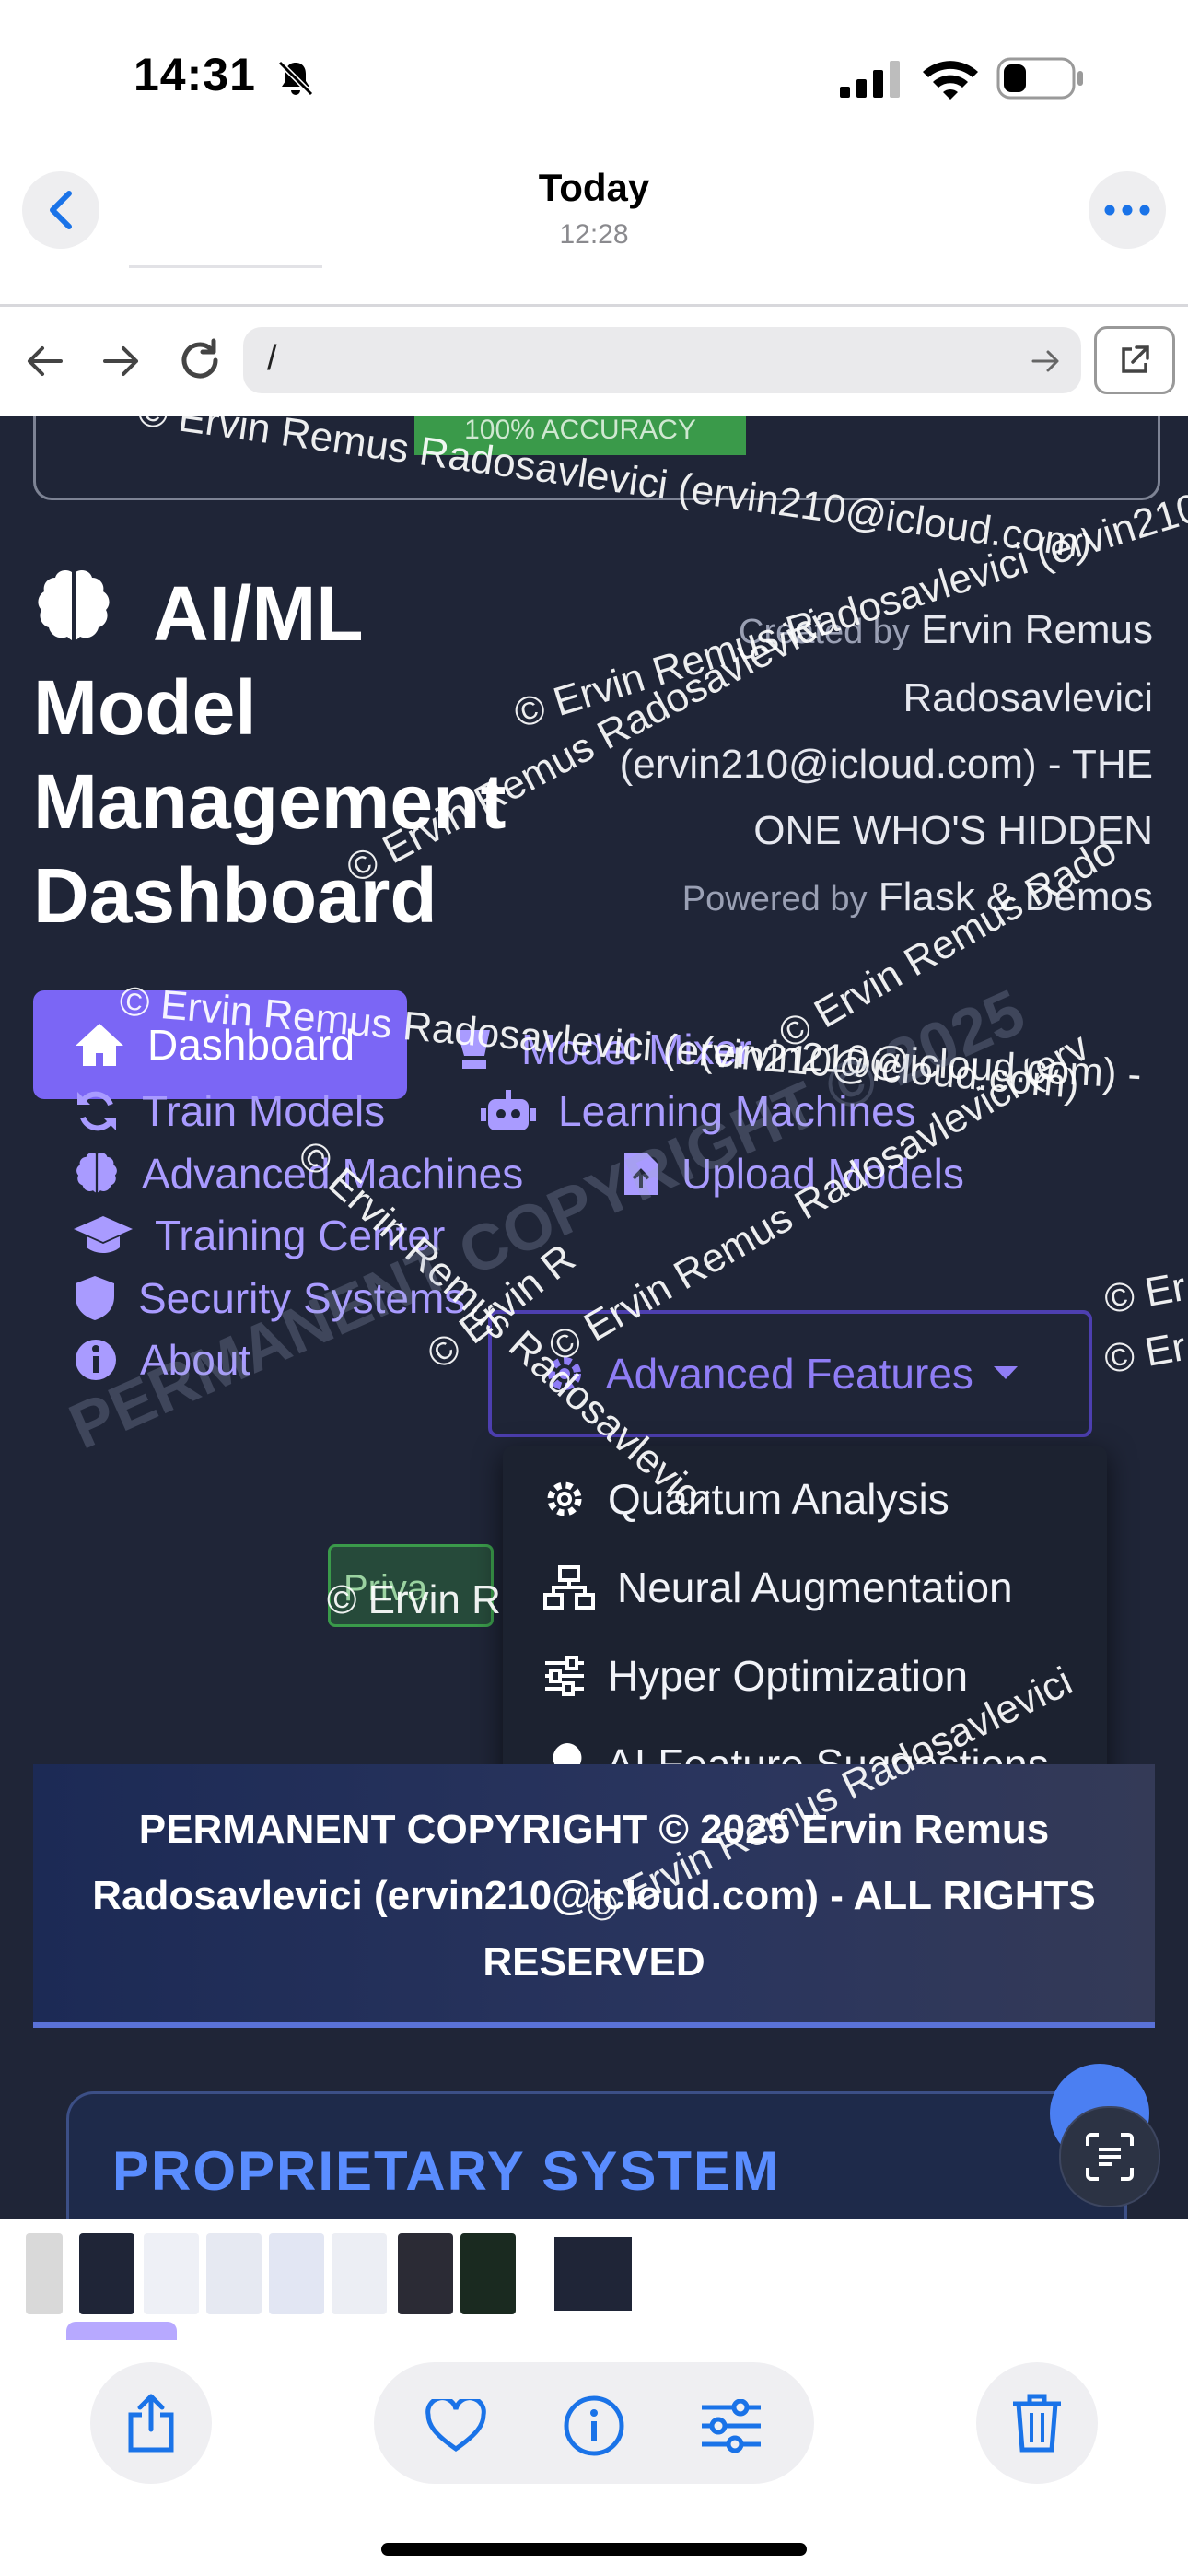  Describe the element at coordinates (121, 2331) in the screenshot. I see `scroll-indicator` at that location.